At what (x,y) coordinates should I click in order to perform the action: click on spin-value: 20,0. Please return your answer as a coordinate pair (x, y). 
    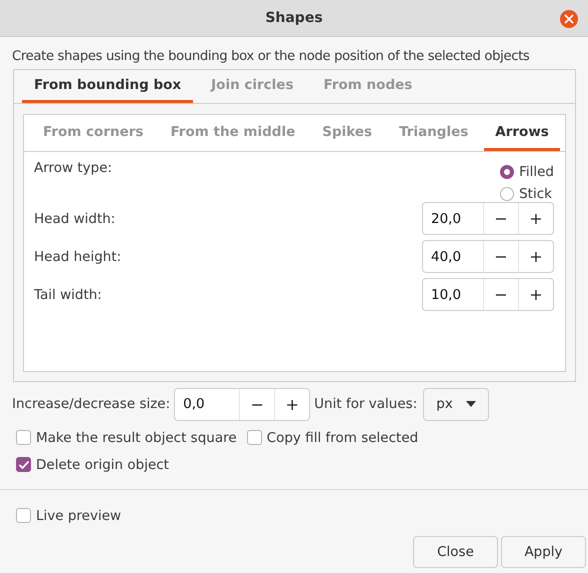
    Looking at the image, I should click on (446, 219).